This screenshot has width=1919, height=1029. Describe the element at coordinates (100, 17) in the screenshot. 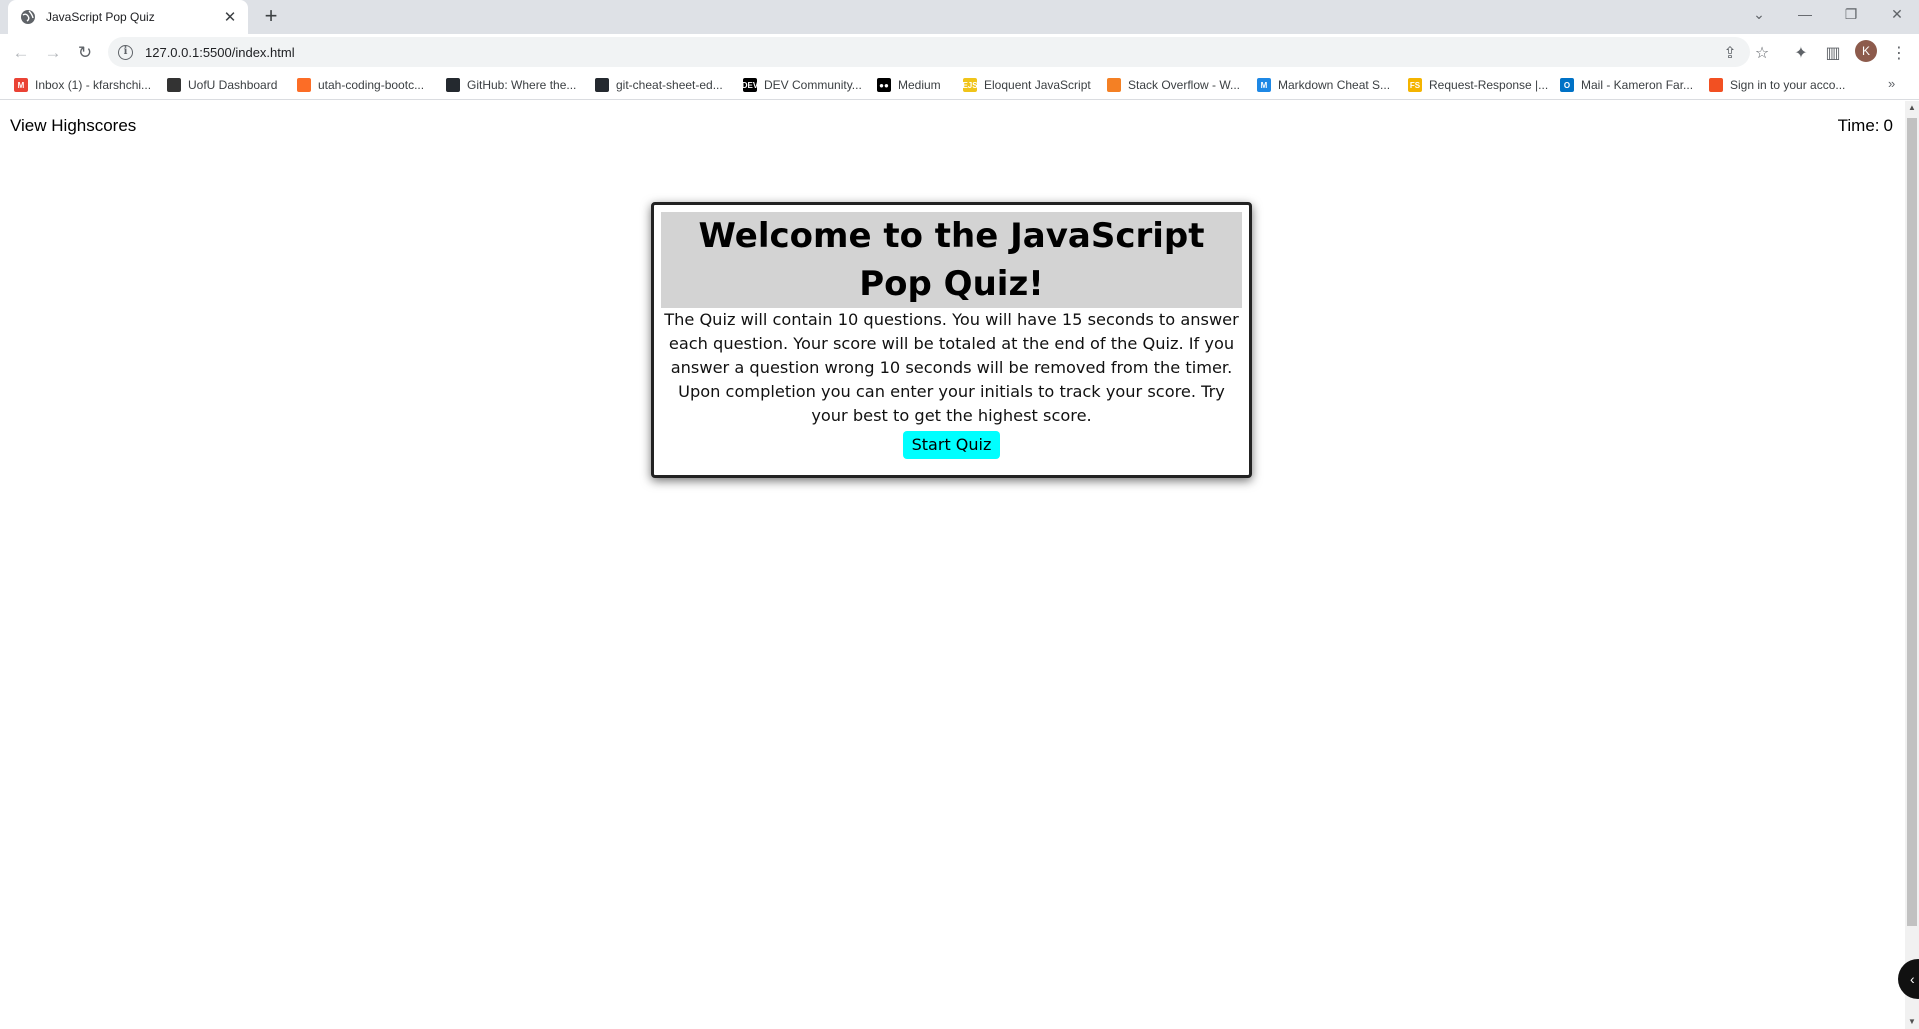

I see `tab-title: JavaScript Pop Quiz` at that location.